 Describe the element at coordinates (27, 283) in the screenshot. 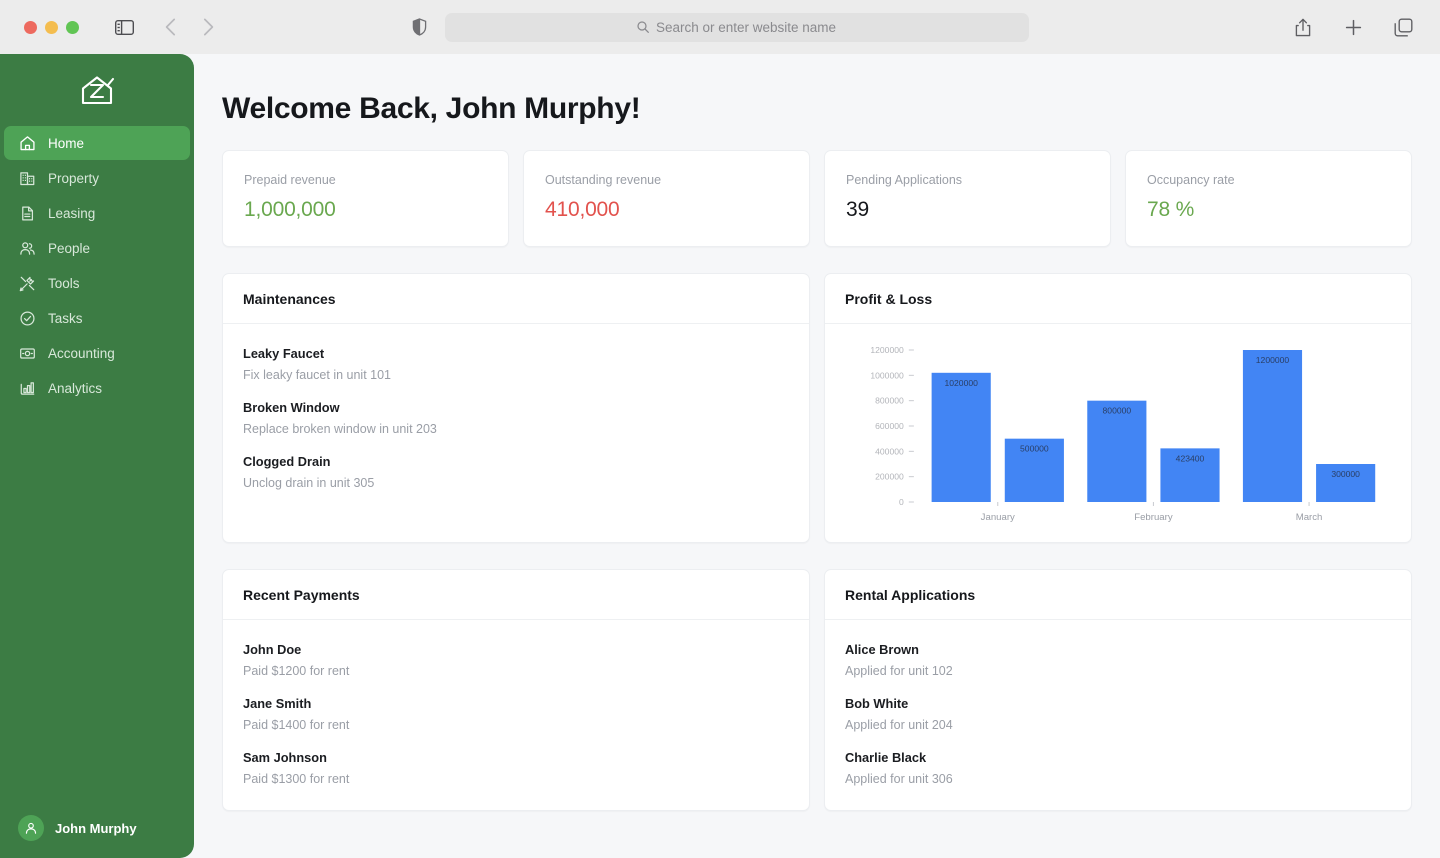

I see `tools-icon` at that location.